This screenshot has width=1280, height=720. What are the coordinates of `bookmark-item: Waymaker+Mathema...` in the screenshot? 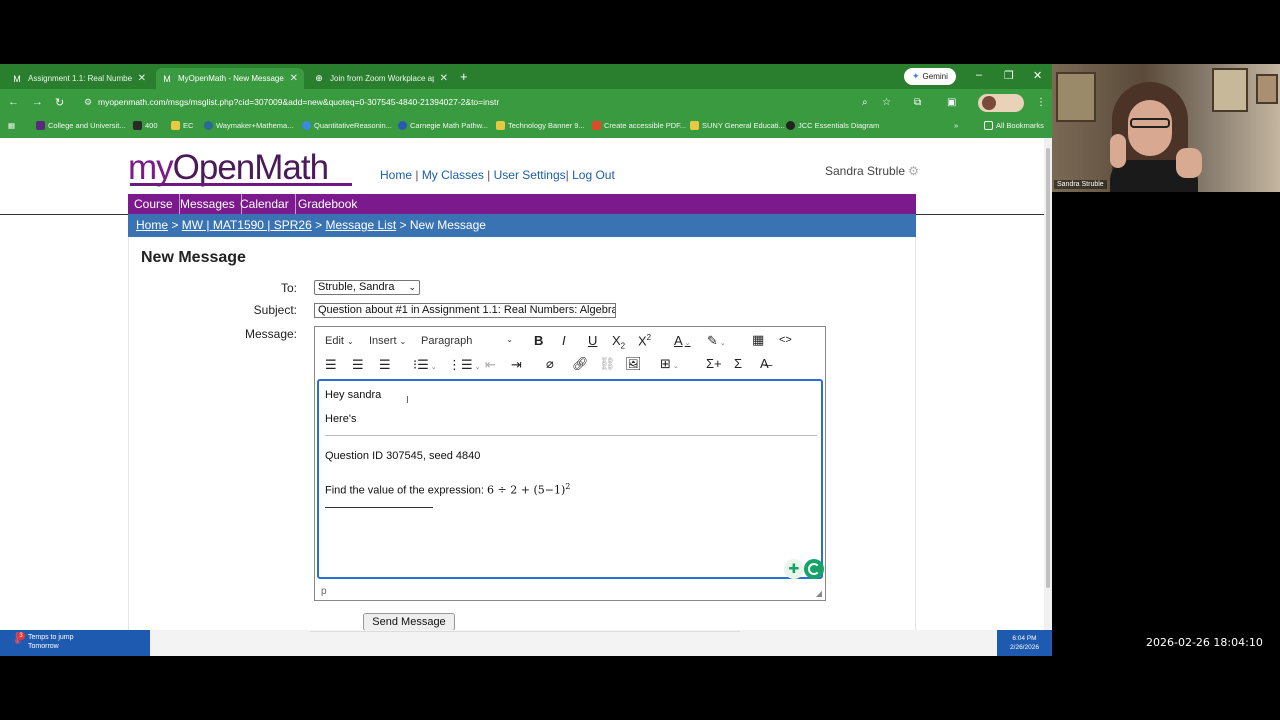 It's located at (248, 125).